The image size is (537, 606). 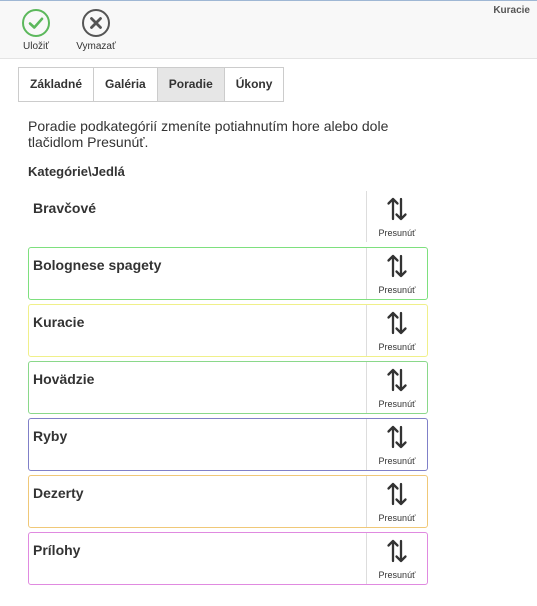 I want to click on save-label: Uložiť, so click(x=36, y=46).